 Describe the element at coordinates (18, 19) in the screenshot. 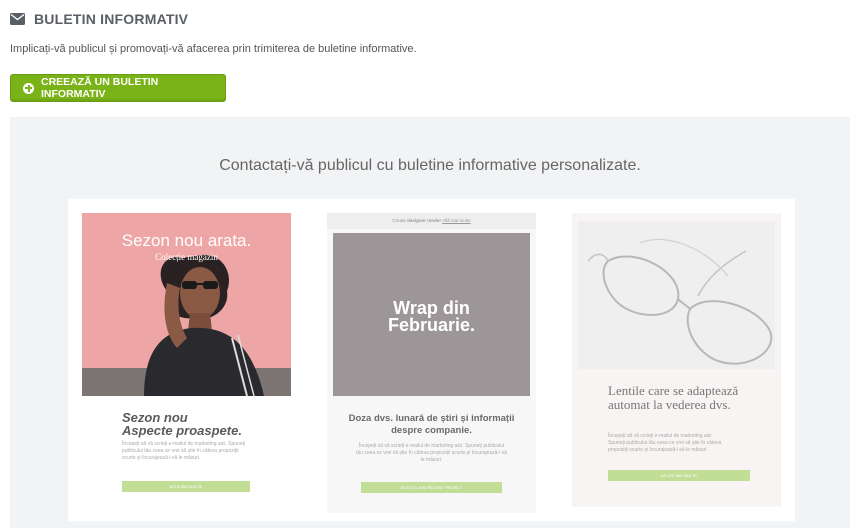

I see `envelope-icon` at that location.